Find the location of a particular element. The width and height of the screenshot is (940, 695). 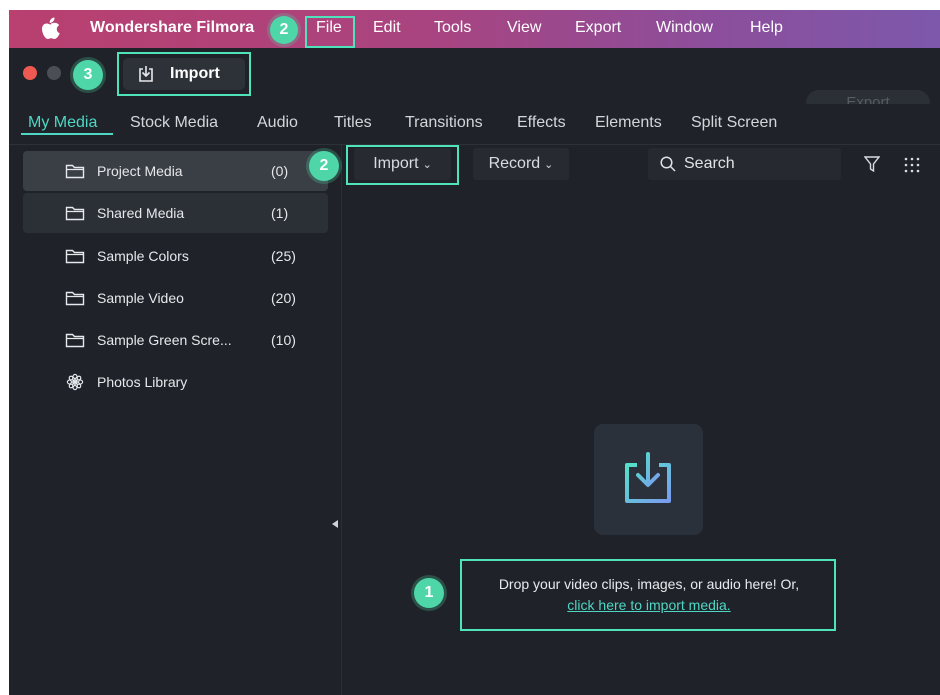

search-placeholder: Search is located at coordinates (709, 163).